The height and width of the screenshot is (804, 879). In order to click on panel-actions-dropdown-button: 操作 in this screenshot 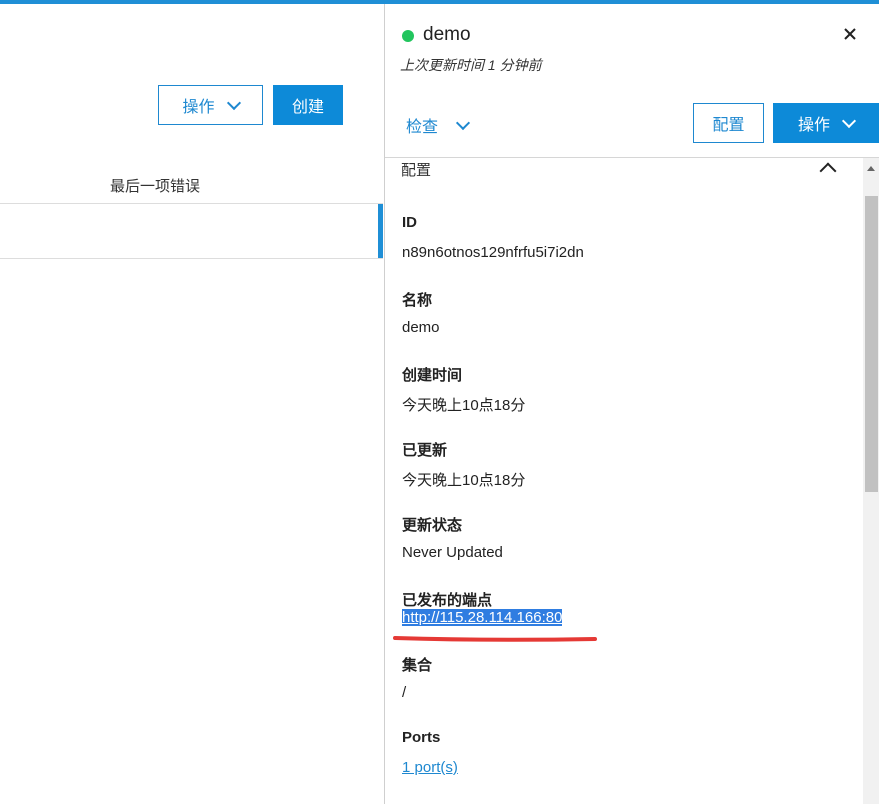, I will do `click(826, 123)`.